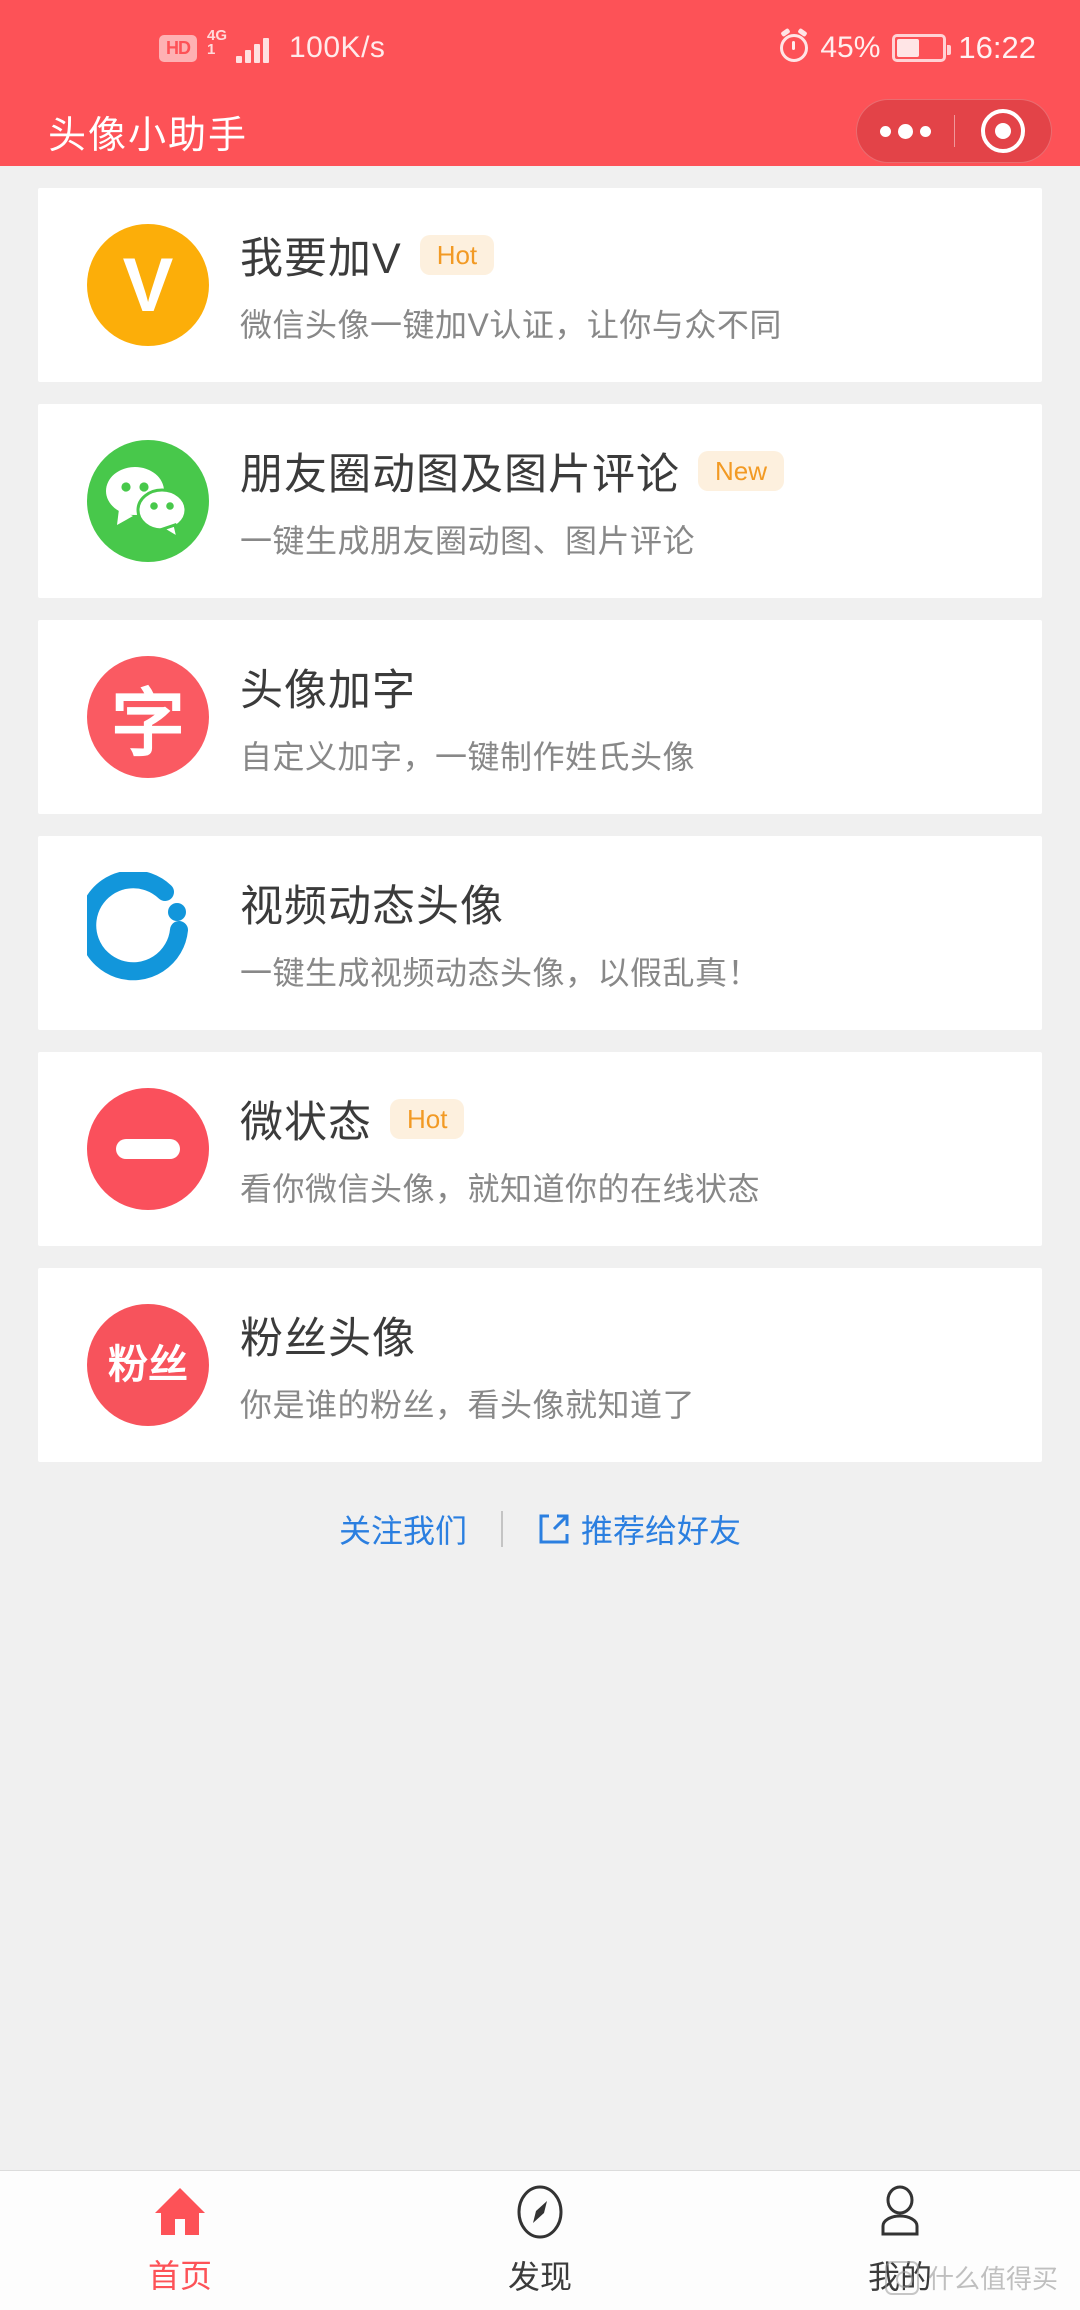 Image resolution: width=1080 pixels, height=2310 pixels. Describe the element at coordinates (337, 47) in the screenshot. I see `network-speed: 100K/s` at that location.